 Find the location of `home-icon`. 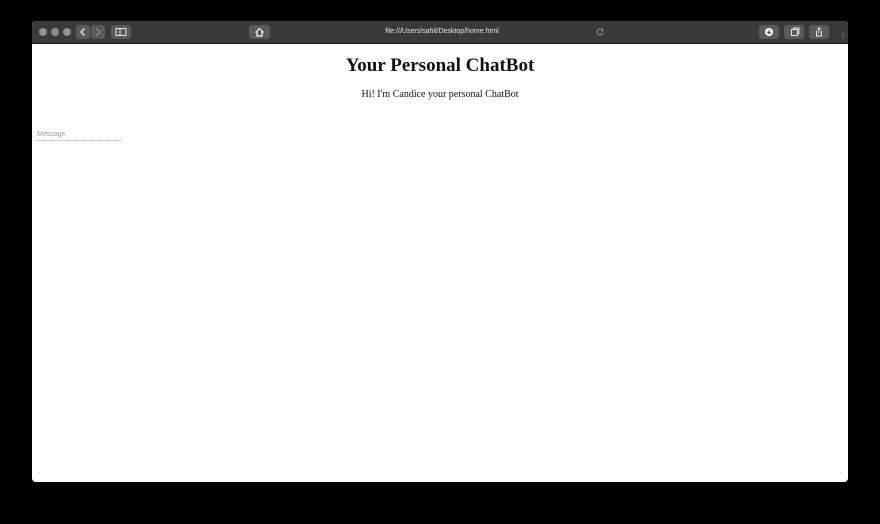

home-icon is located at coordinates (259, 32).